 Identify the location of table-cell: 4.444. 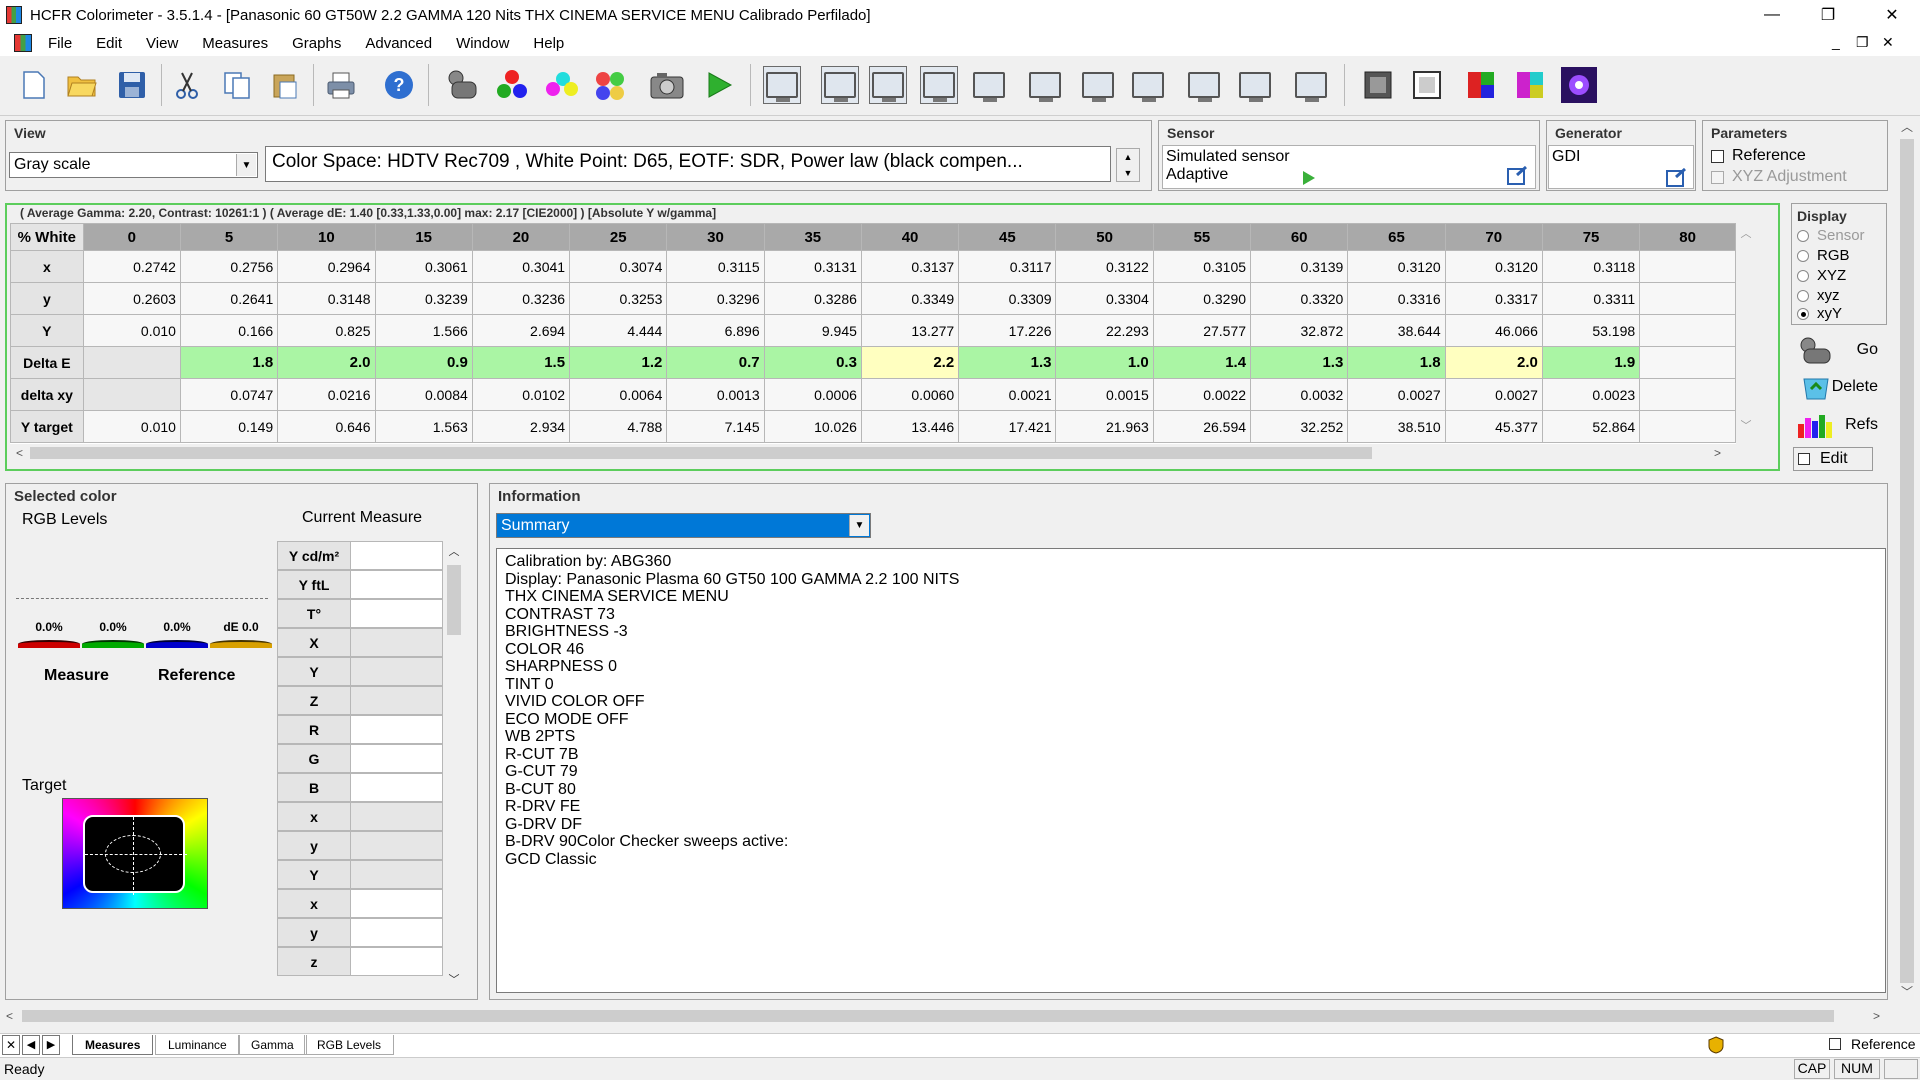
(618, 330).